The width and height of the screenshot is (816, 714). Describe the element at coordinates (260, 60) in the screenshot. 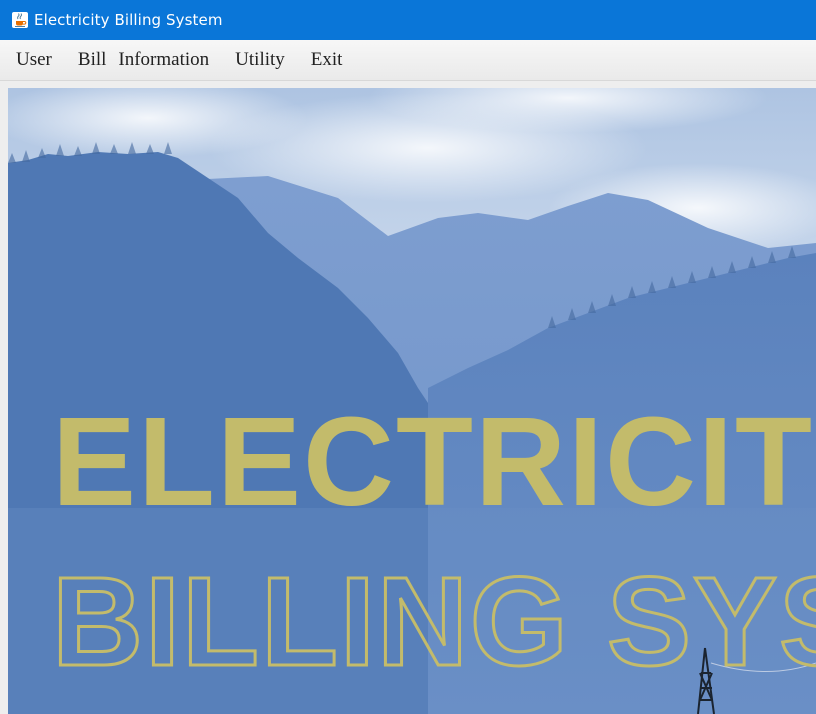

I see `menu-utility: Utility` at that location.